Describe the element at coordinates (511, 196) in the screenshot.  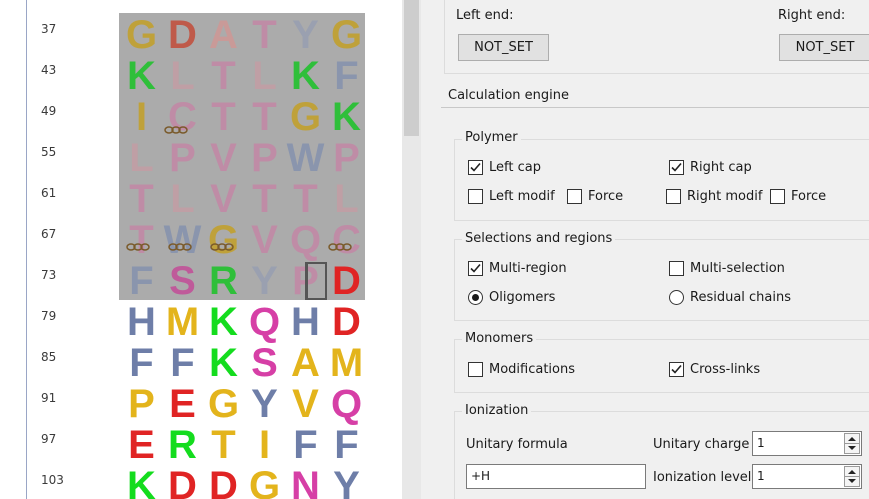
I see `left-modif-checkbox: Left modif` at that location.